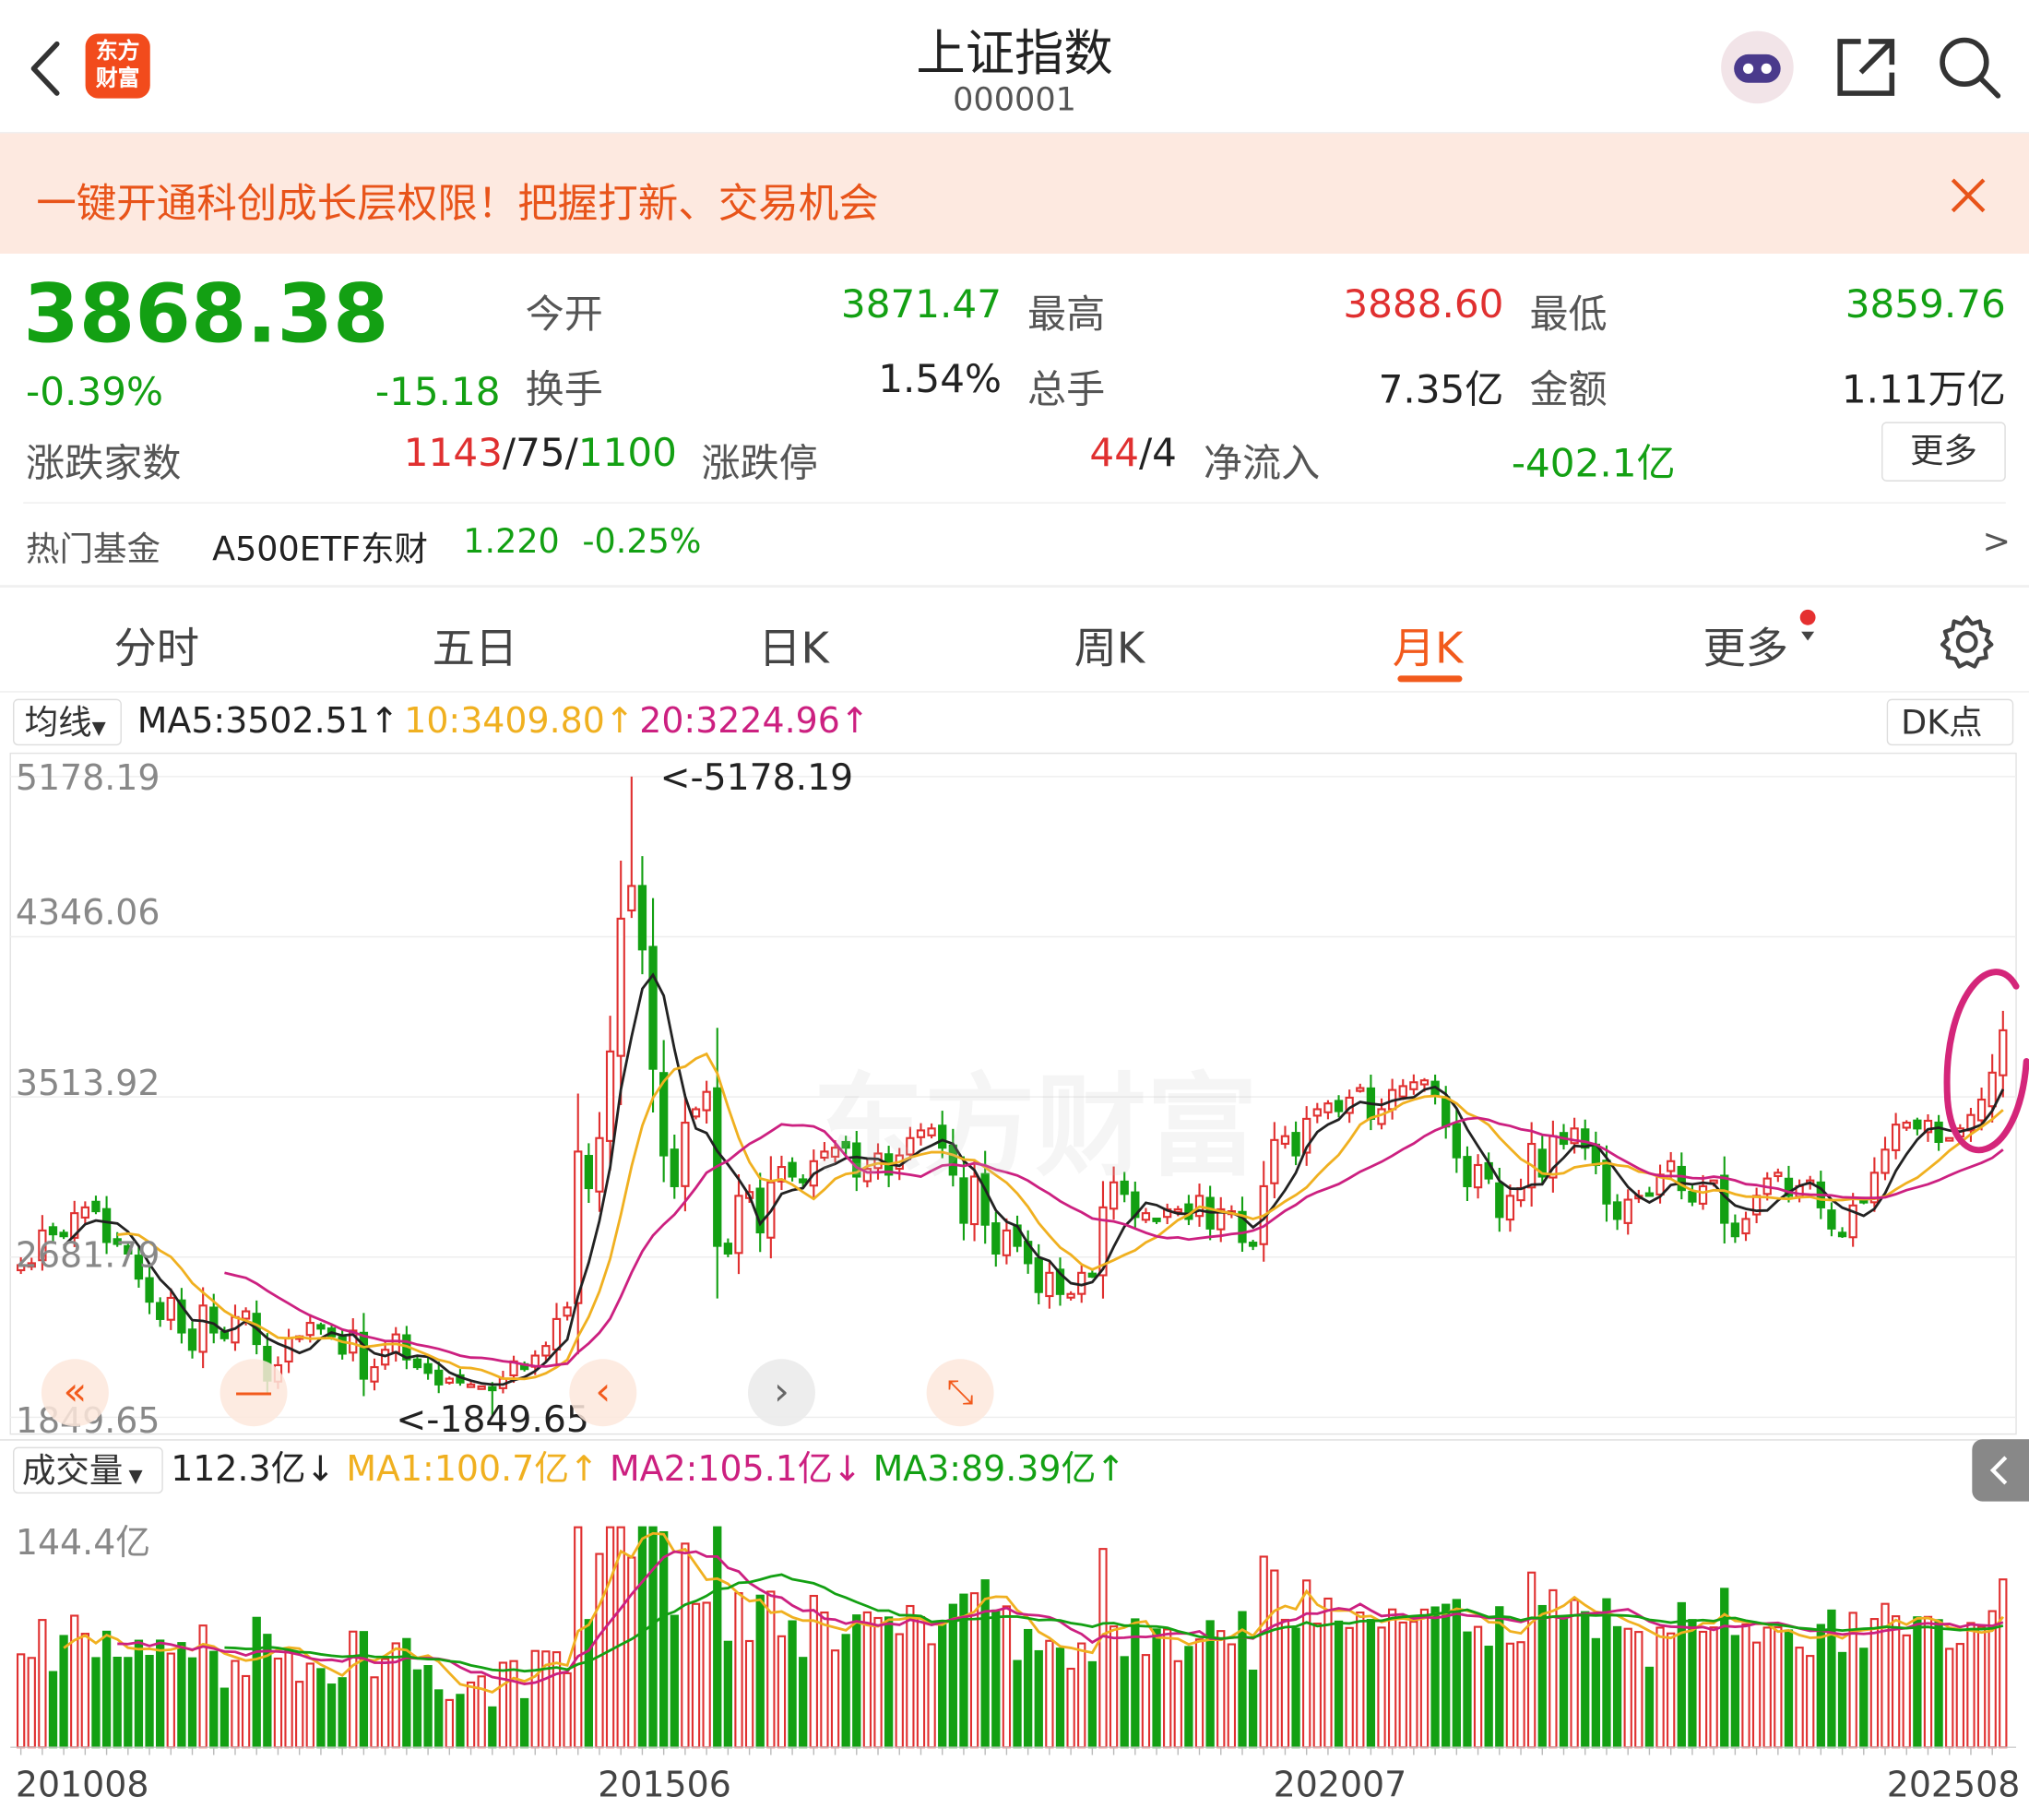  Describe the element at coordinates (88, 1470) in the screenshot. I see `volume-selector: 成交量 ▼` at that location.